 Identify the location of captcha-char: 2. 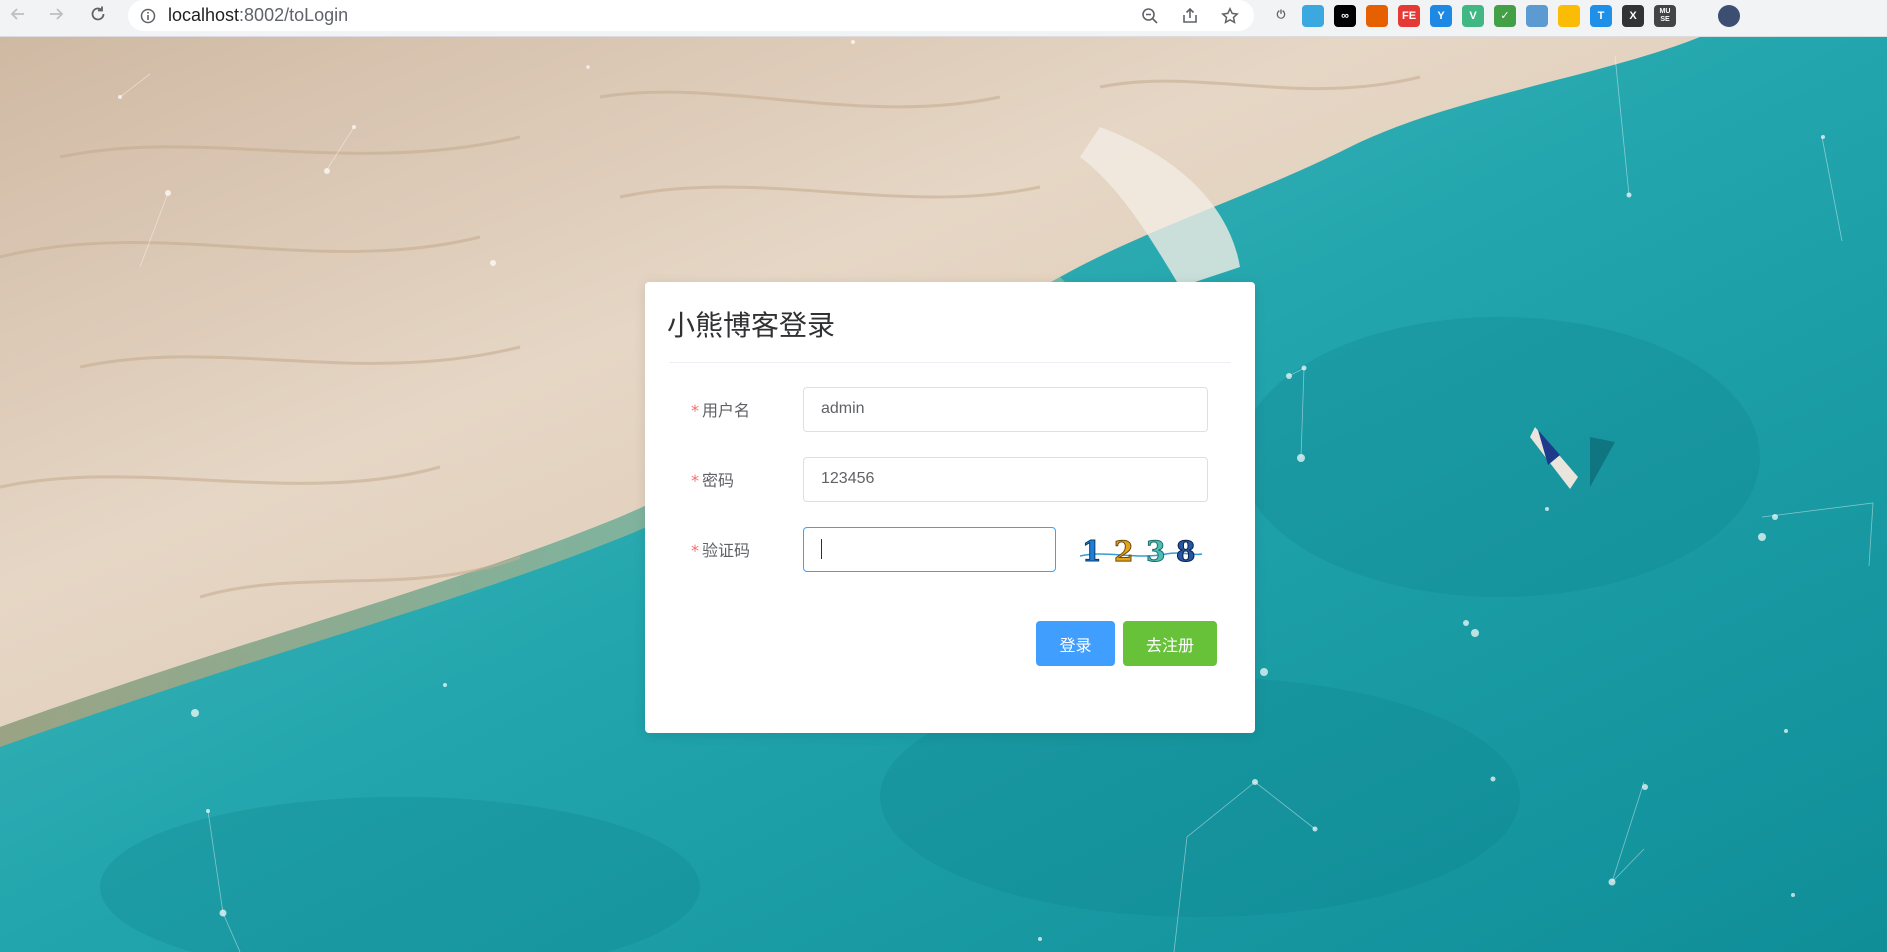
(1123, 551).